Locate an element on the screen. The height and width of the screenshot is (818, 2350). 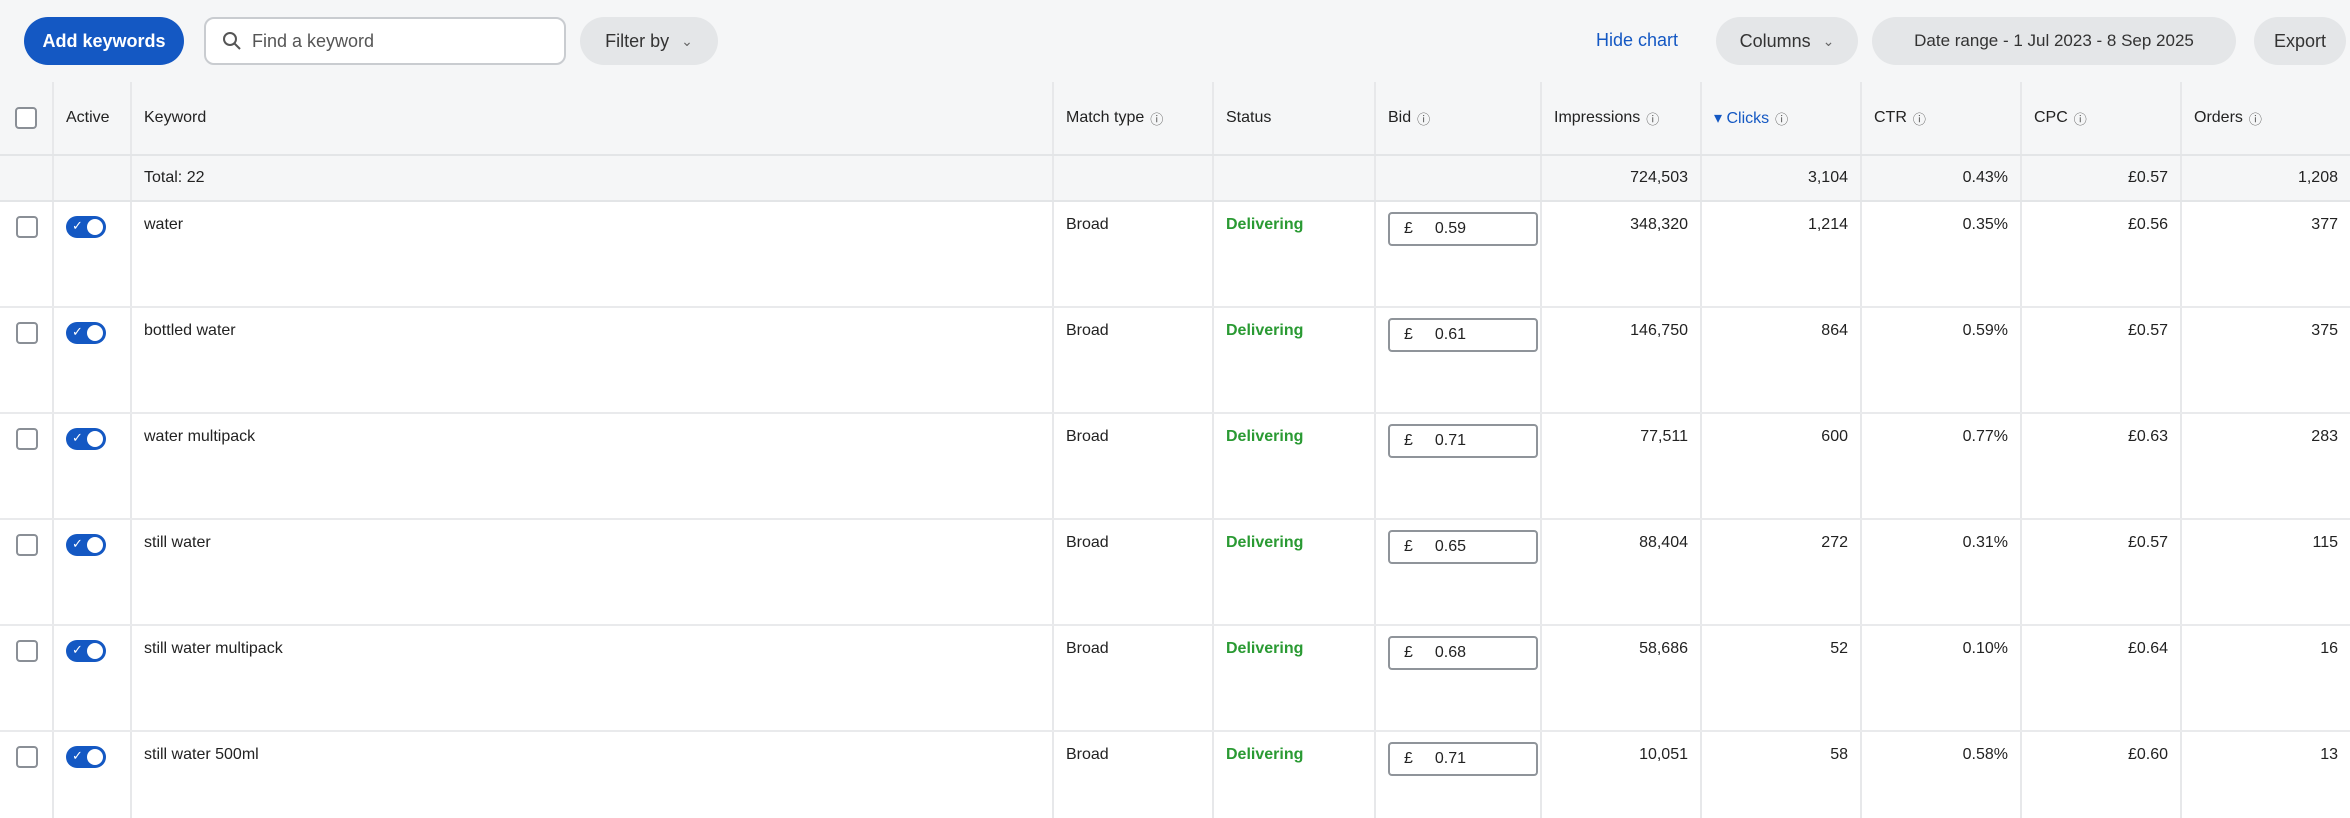
bid-input: £0.68 is located at coordinates (1463, 653).